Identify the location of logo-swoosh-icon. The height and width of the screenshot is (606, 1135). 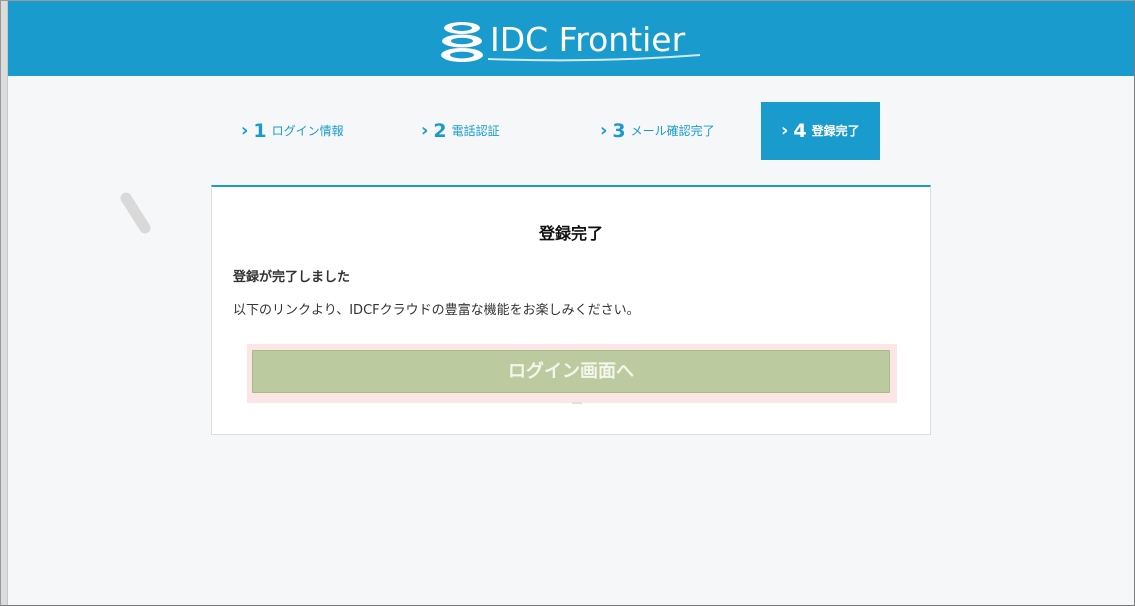
(594, 58).